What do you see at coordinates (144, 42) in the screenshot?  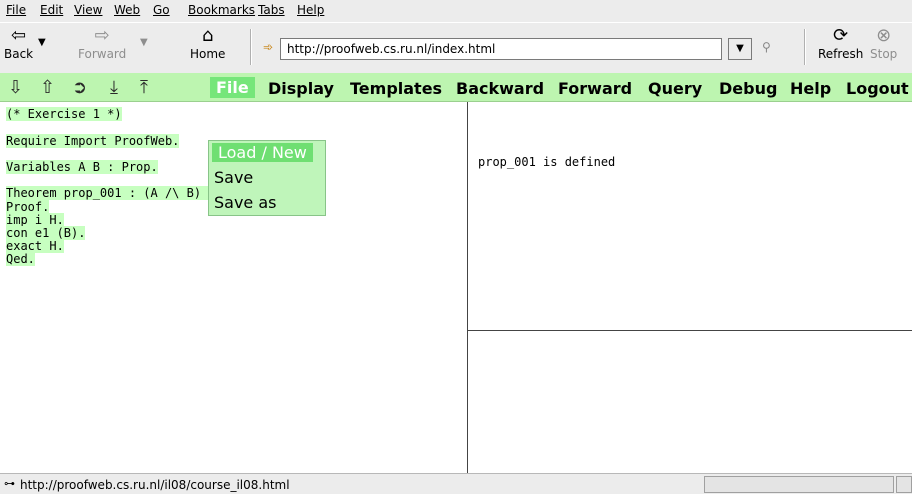 I see `forward-history-dropdown: ▼` at bounding box center [144, 42].